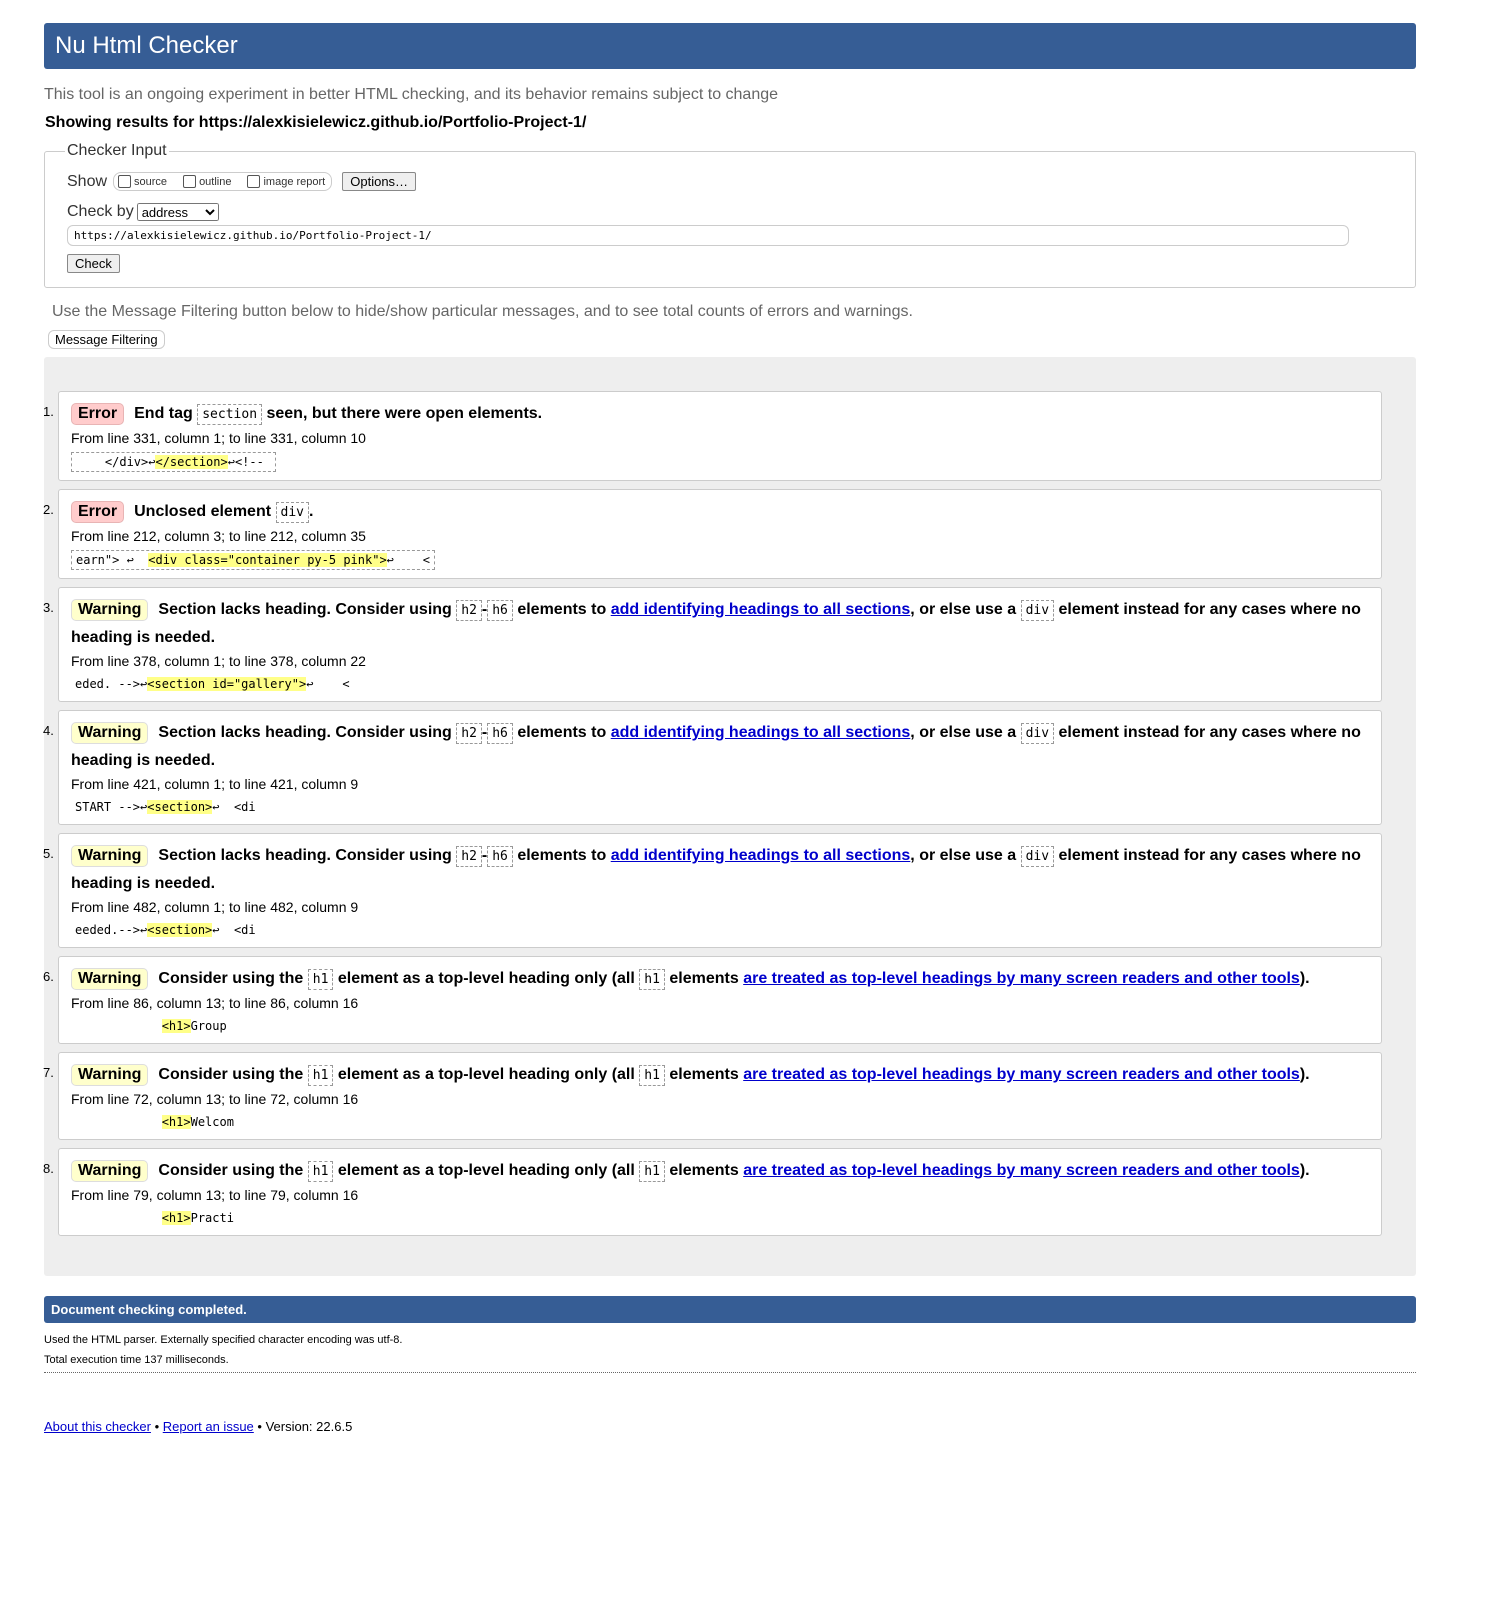 The width and height of the screenshot is (1508, 1620). What do you see at coordinates (708, 235) in the screenshot?
I see `url-input` at bounding box center [708, 235].